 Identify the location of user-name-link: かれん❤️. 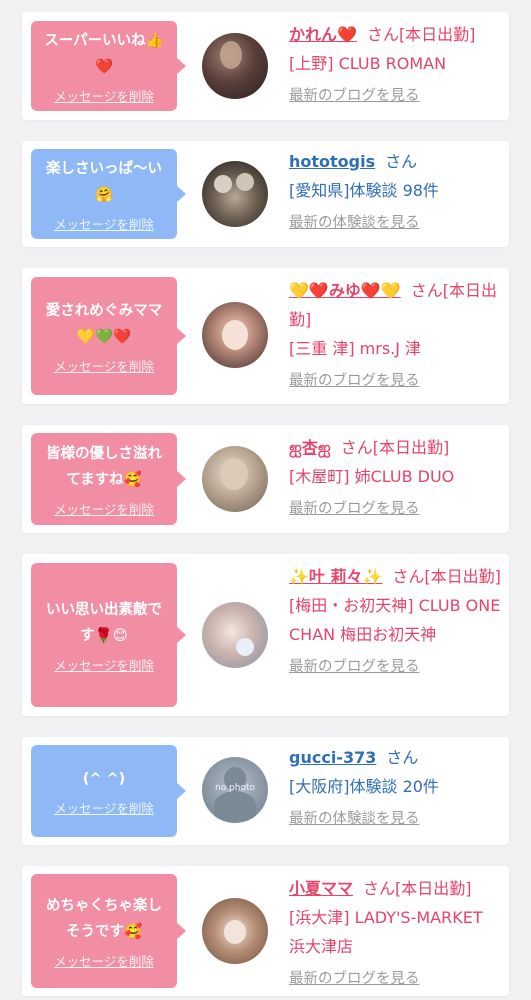
(323, 34).